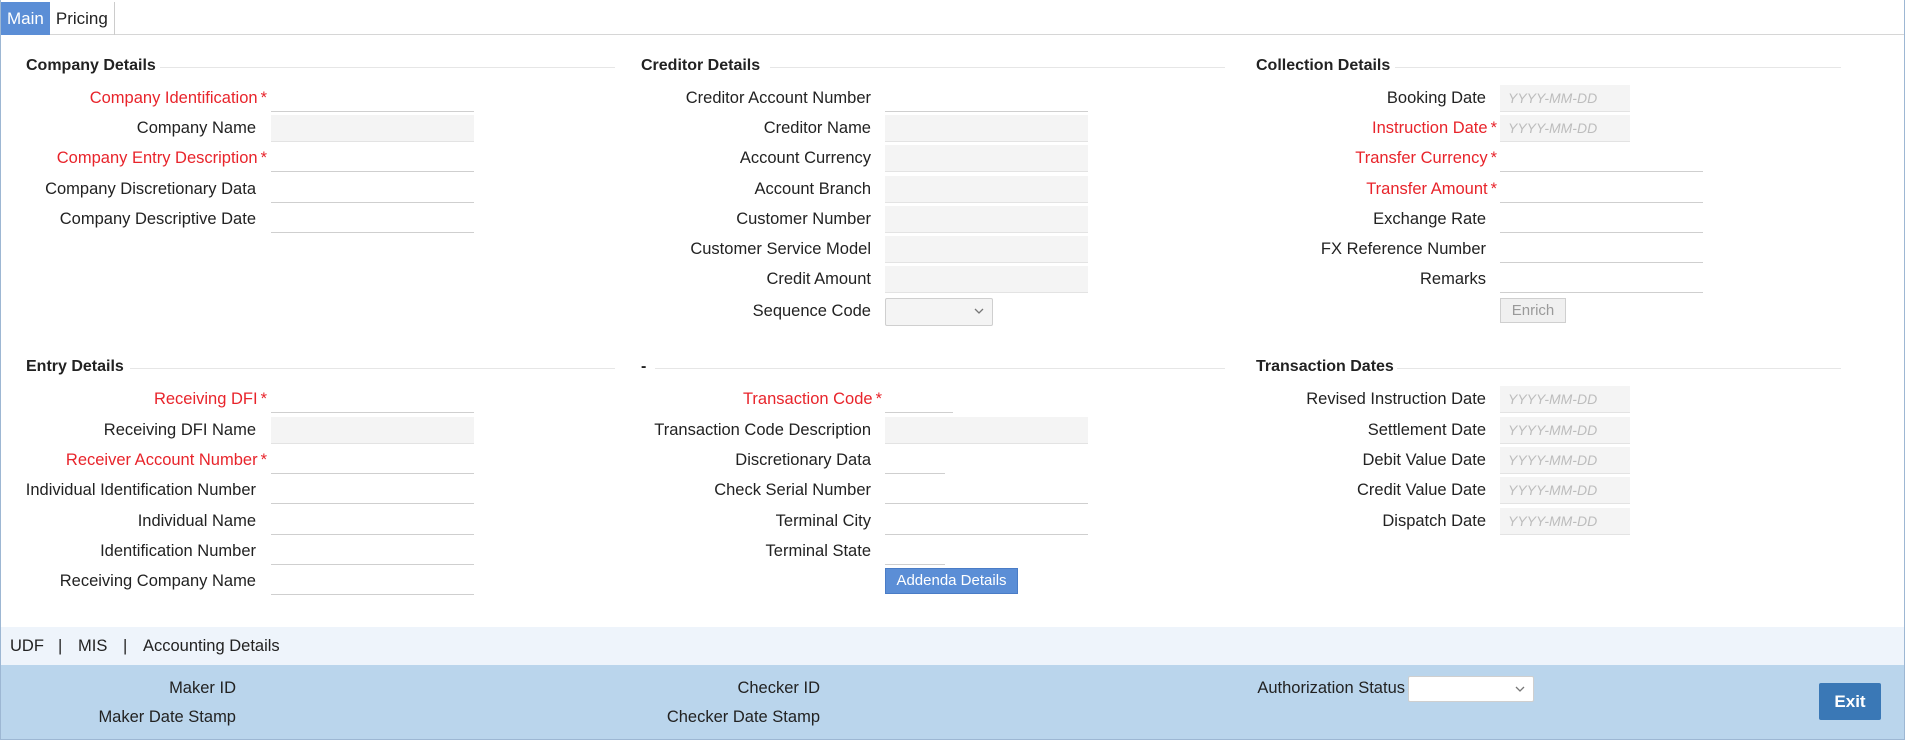 Image resolution: width=1905 pixels, height=740 pixels. I want to click on authorization-status-select, so click(1471, 689).